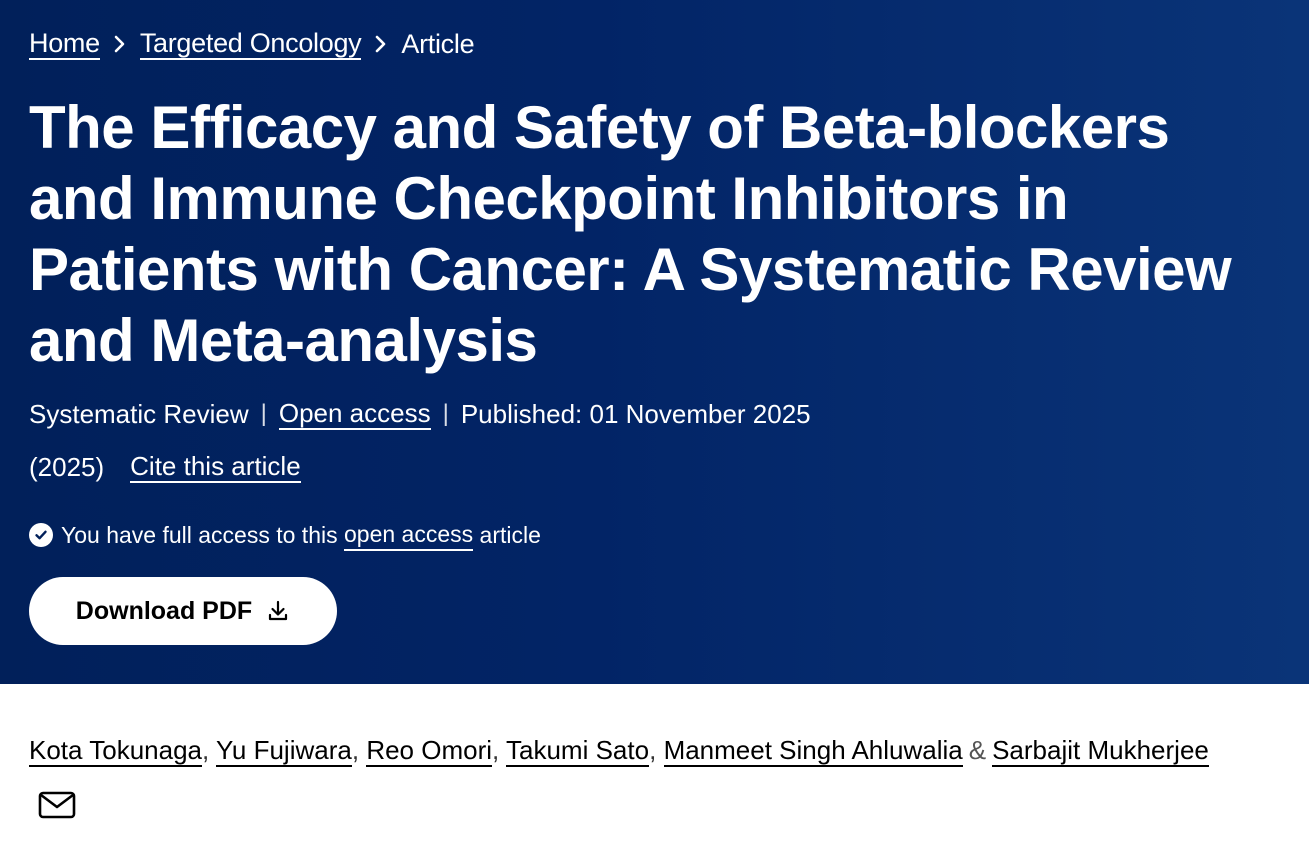 The height and width of the screenshot is (849, 1309). What do you see at coordinates (115, 751) in the screenshot?
I see `author-link: Kota Tokunaga` at bounding box center [115, 751].